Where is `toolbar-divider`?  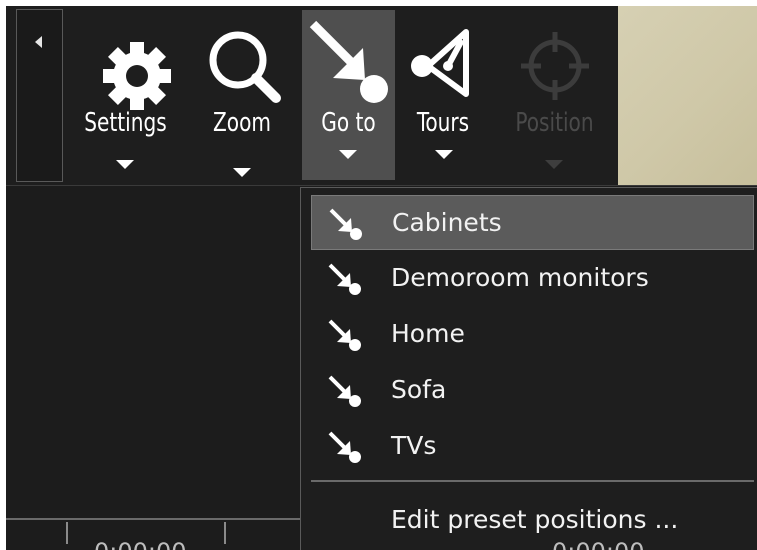 toolbar-divider is located at coordinates (381, 185).